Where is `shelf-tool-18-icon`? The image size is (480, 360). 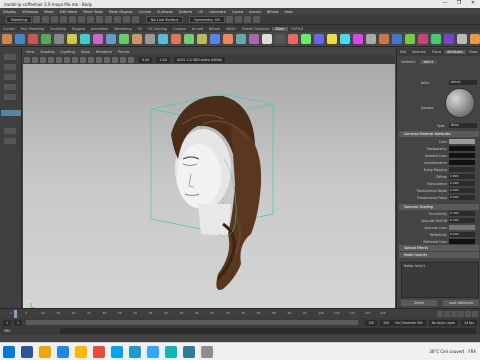 shelf-tool-18-icon is located at coordinates (227, 39).